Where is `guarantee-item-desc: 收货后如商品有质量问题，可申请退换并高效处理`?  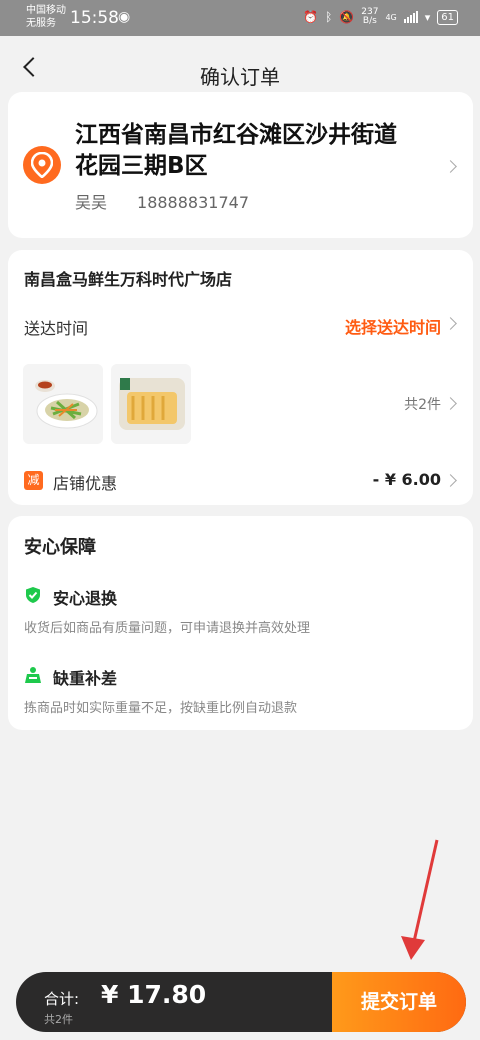 guarantee-item-desc: 收货后如商品有质量问题，可申请退换并高效处理 is located at coordinates (167, 628).